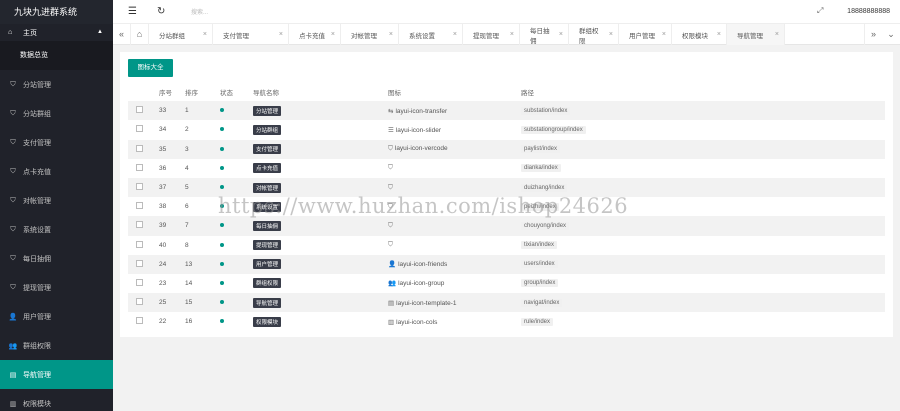 The width and height of the screenshot is (900, 411). I want to click on tab-7: 群组权限 ×, so click(594, 34).